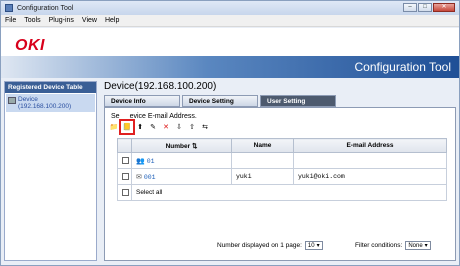 The height and width of the screenshot is (266, 460). What do you see at coordinates (50, 87) in the screenshot?
I see `sidebar-header: Registered Device Table` at bounding box center [50, 87].